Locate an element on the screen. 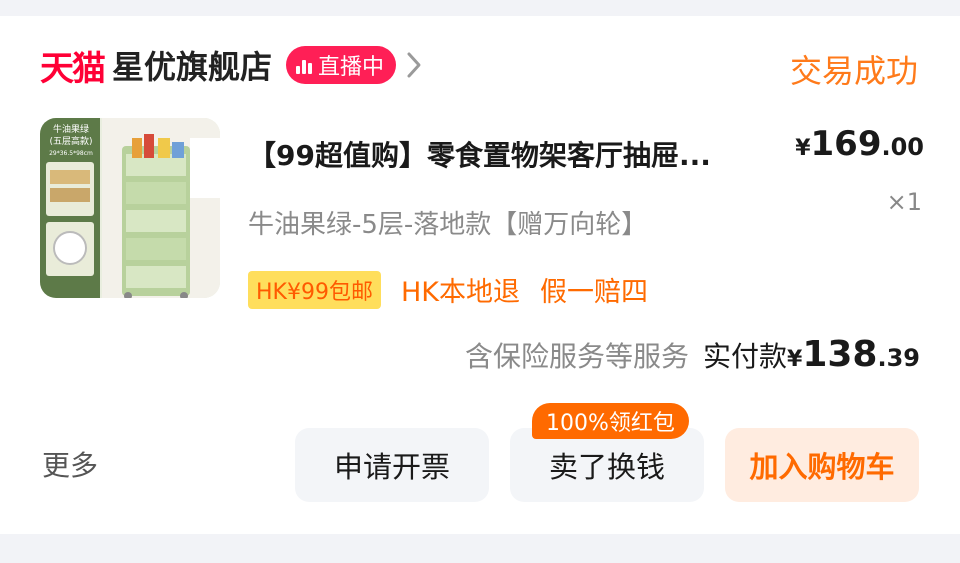  product-sku: 牛油果绿-5层-落地款【赠万向轮】 is located at coordinates (448, 225).